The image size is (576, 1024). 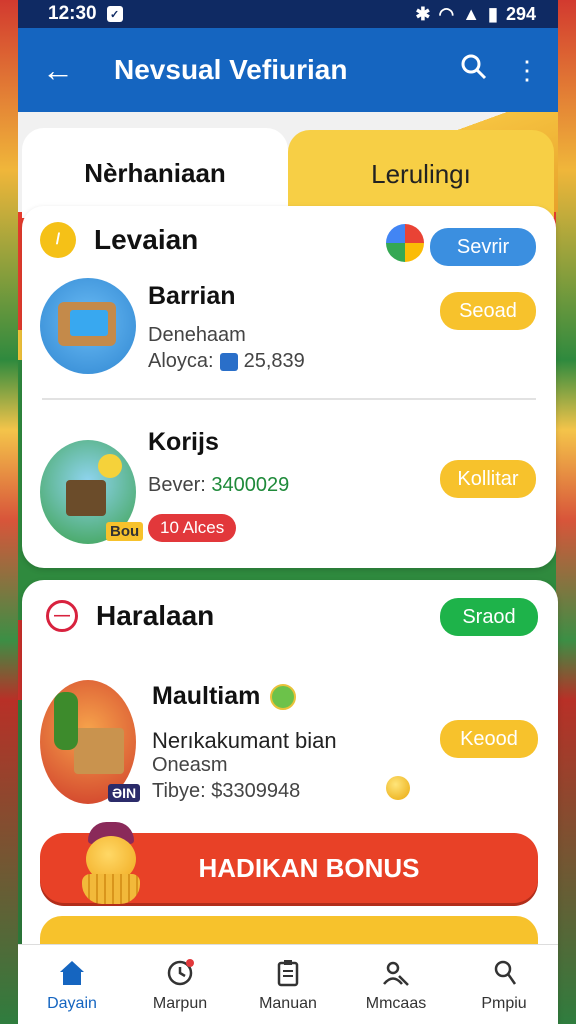 What do you see at coordinates (396, 973) in the screenshot?
I see `people-icon` at bounding box center [396, 973].